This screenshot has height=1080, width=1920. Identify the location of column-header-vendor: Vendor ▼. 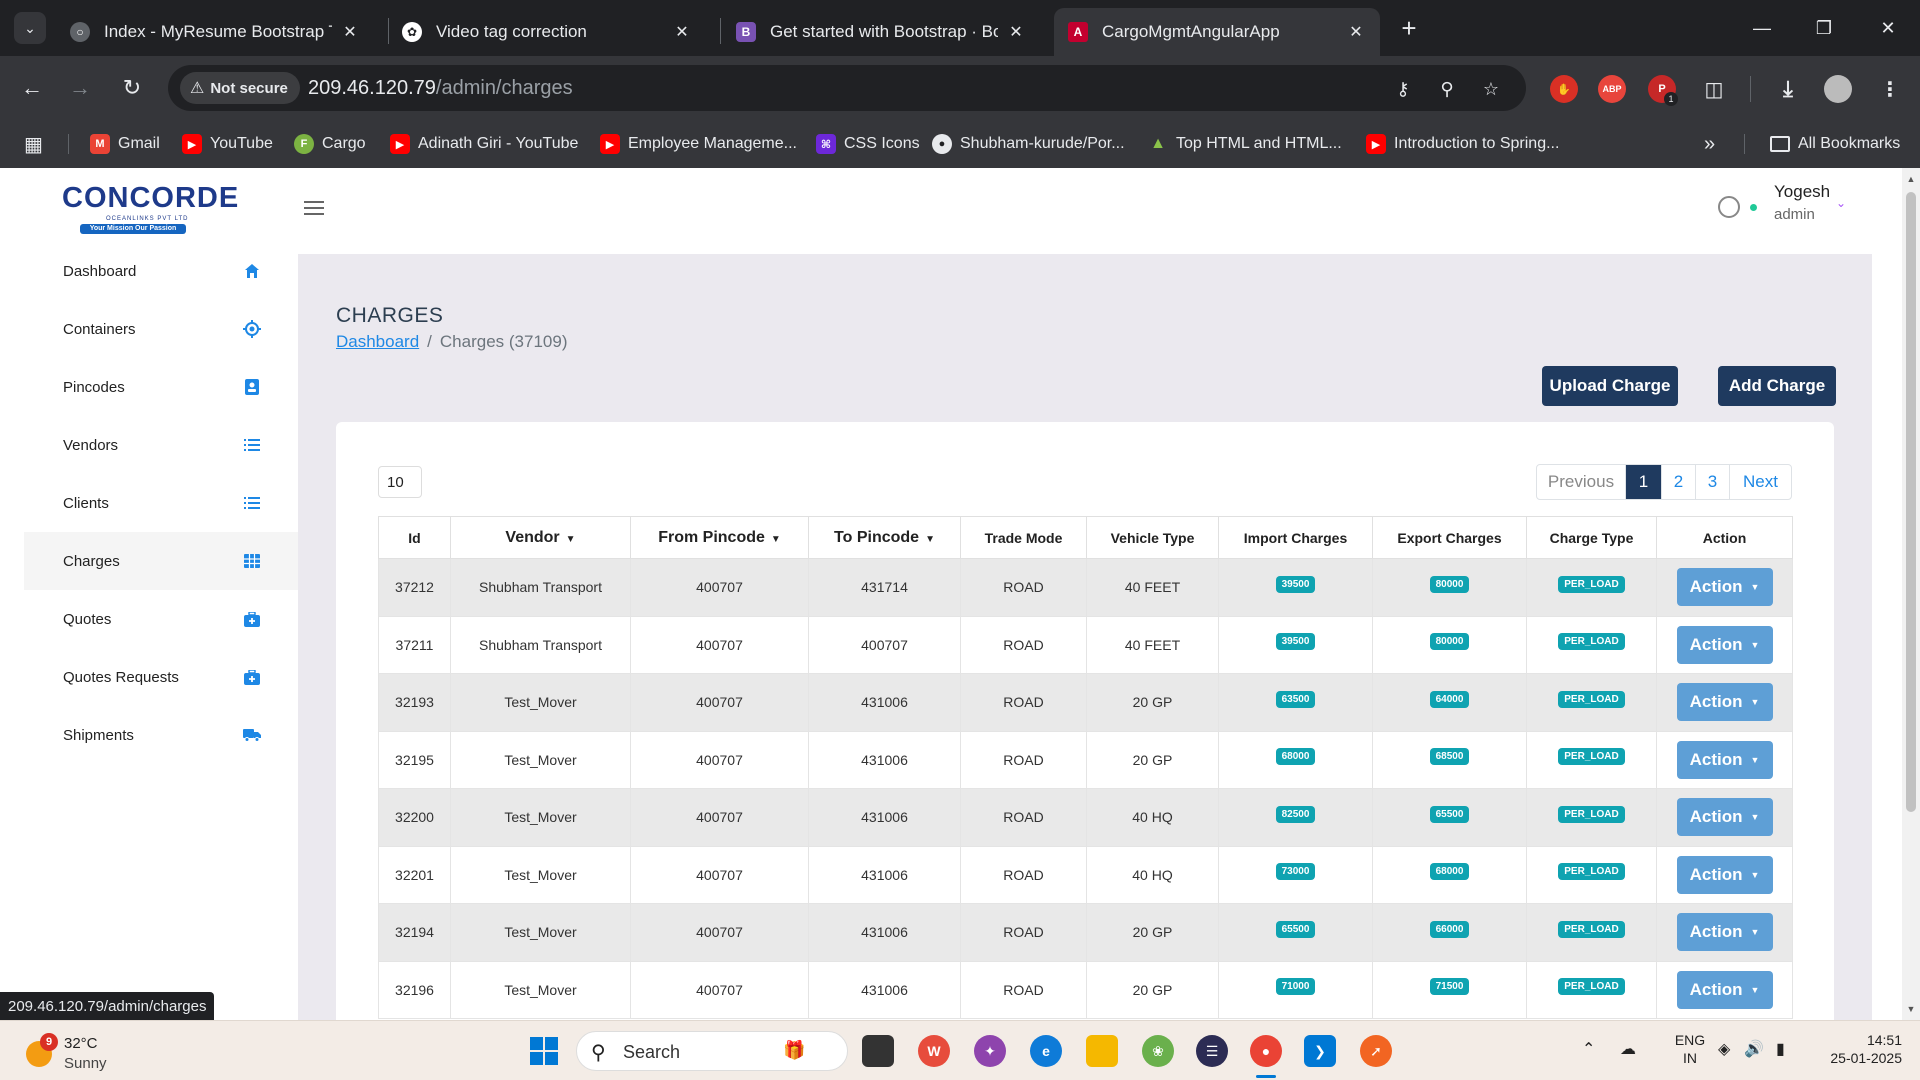
(540, 537).